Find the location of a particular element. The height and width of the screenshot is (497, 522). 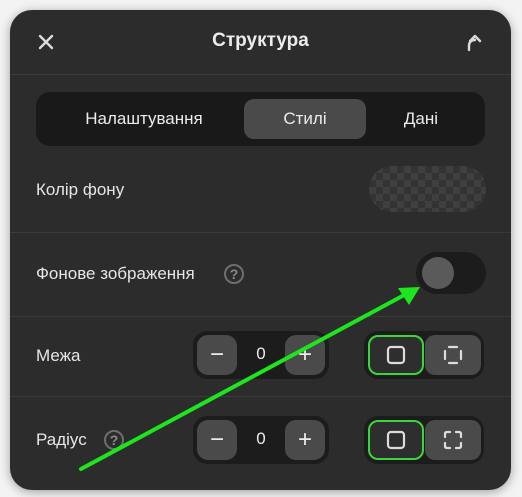

border-individual-sides-button is located at coordinates (453, 355).